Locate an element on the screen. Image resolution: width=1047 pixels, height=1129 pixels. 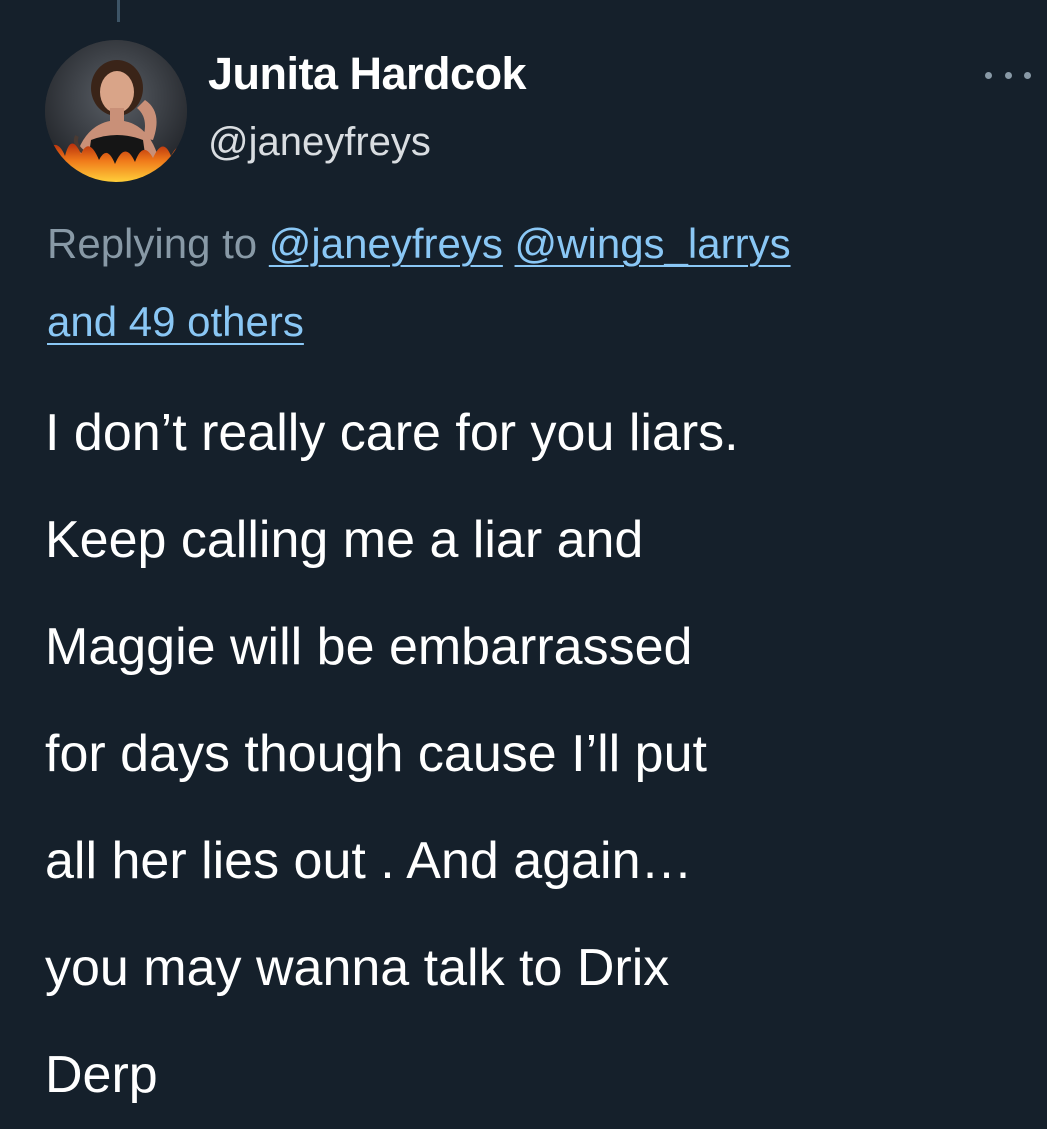
author-handle: @janeyfreys is located at coordinates (319, 142).